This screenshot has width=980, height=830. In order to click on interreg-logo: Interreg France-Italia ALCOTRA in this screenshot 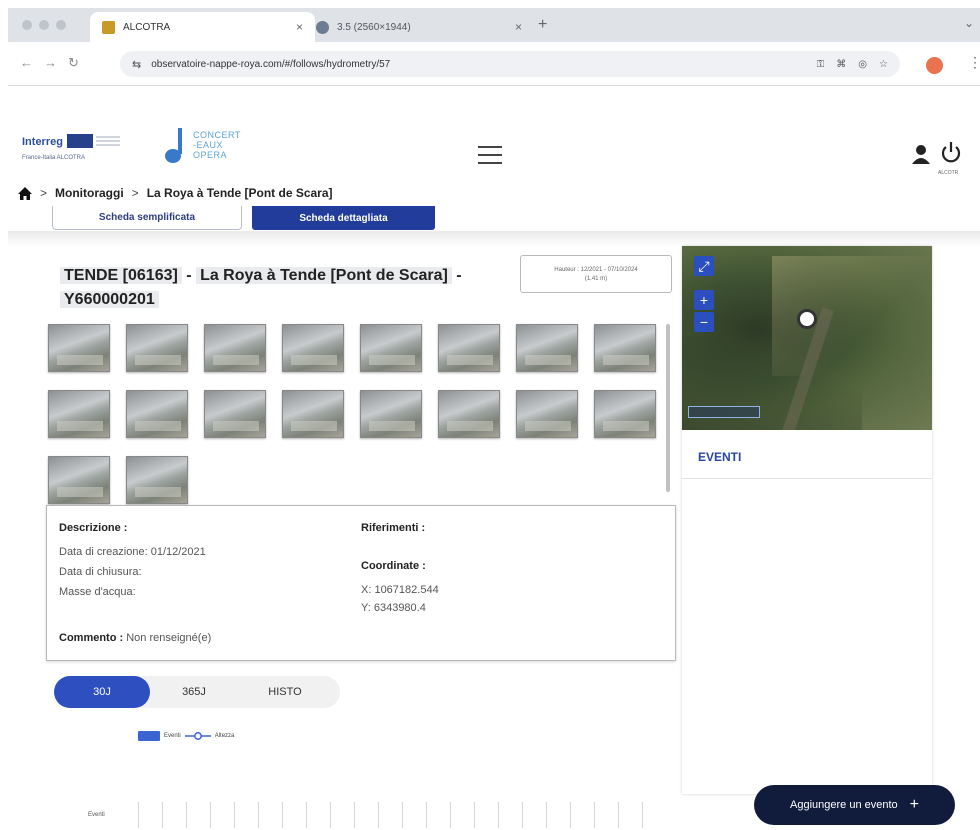, I will do `click(71, 146)`.